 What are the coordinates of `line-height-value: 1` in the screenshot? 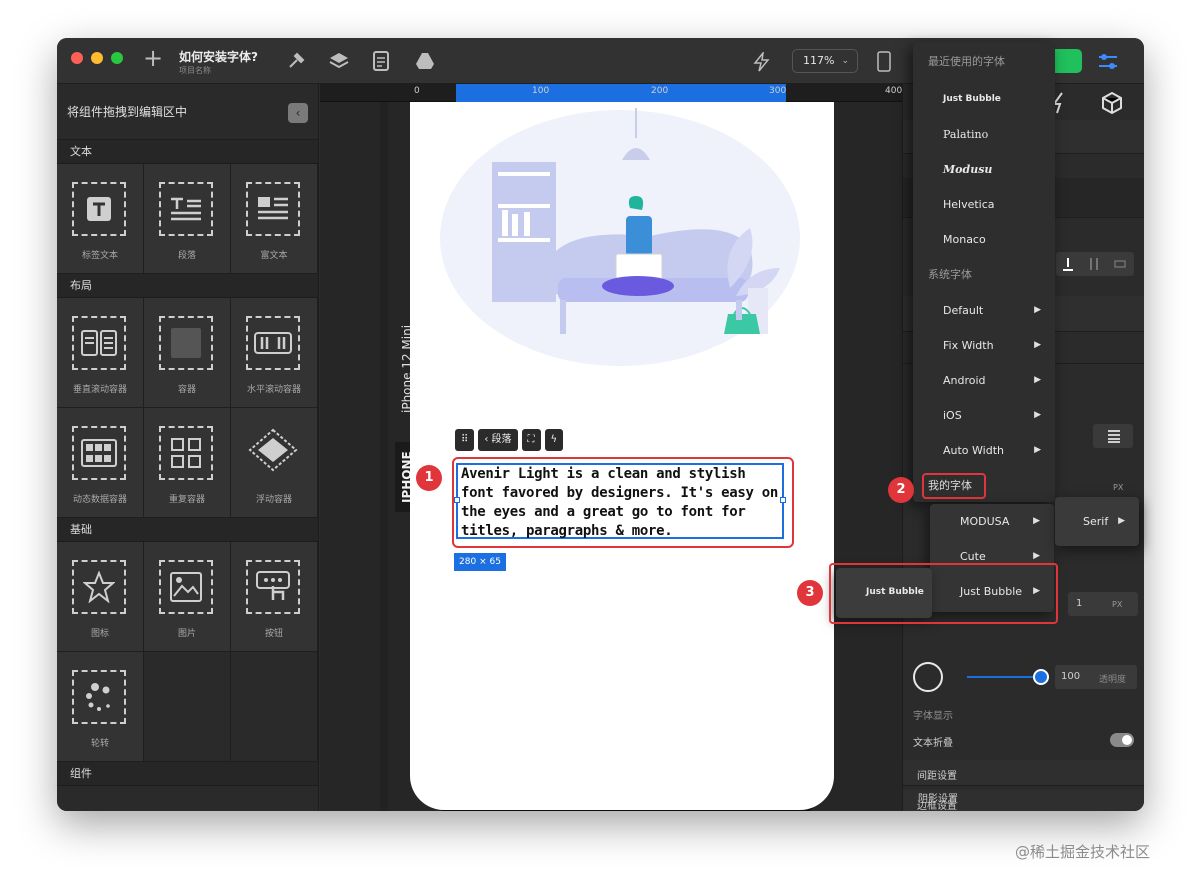 It's located at (1079, 603).